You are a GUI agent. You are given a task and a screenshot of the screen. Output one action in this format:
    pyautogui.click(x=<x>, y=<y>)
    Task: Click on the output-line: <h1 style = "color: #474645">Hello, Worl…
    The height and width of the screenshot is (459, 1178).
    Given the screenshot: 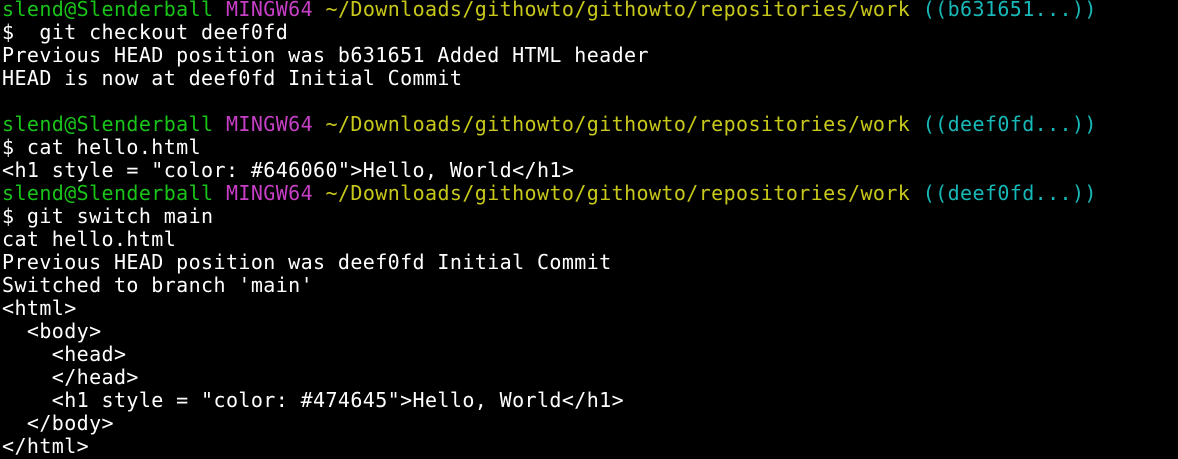 What is the action you would take?
    pyautogui.click(x=313, y=400)
    